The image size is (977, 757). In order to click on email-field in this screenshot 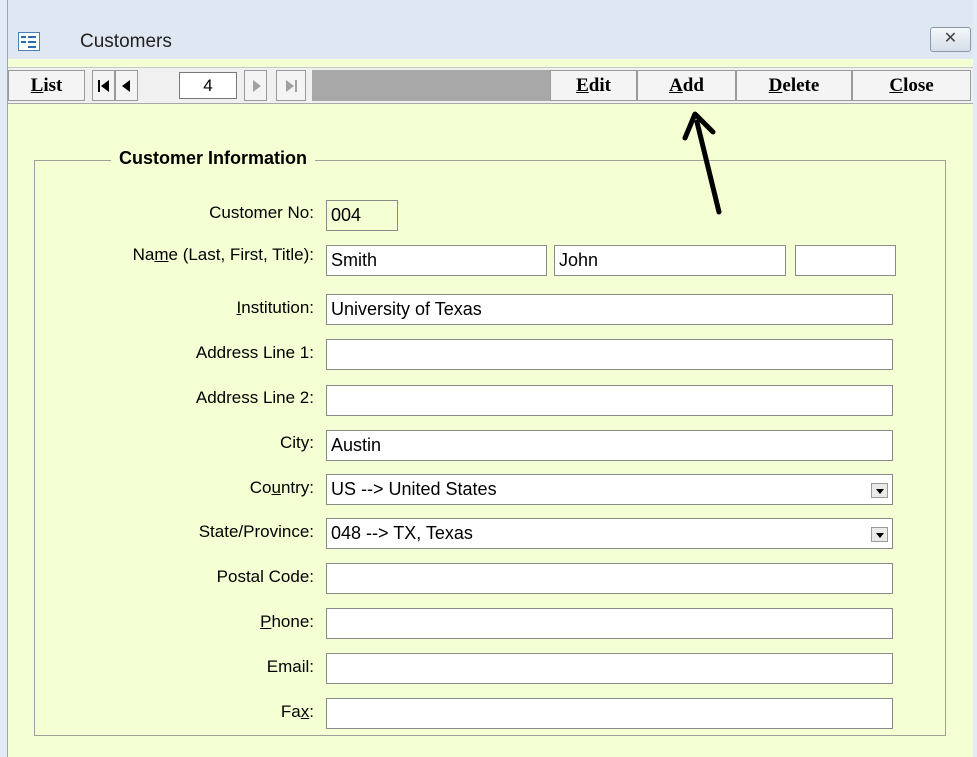, I will do `click(609, 668)`.